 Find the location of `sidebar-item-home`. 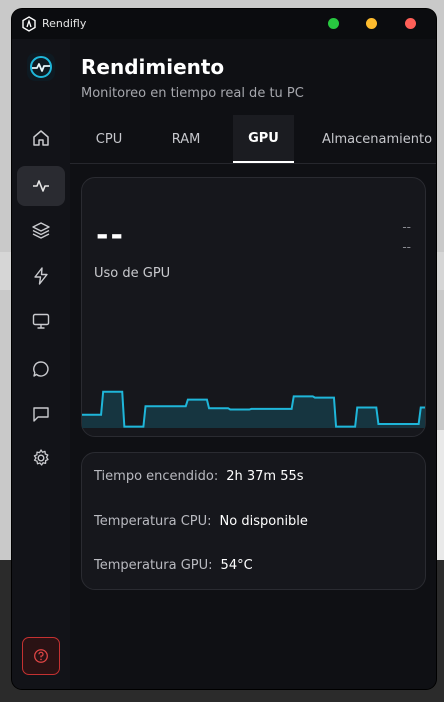

sidebar-item-home is located at coordinates (41, 138).